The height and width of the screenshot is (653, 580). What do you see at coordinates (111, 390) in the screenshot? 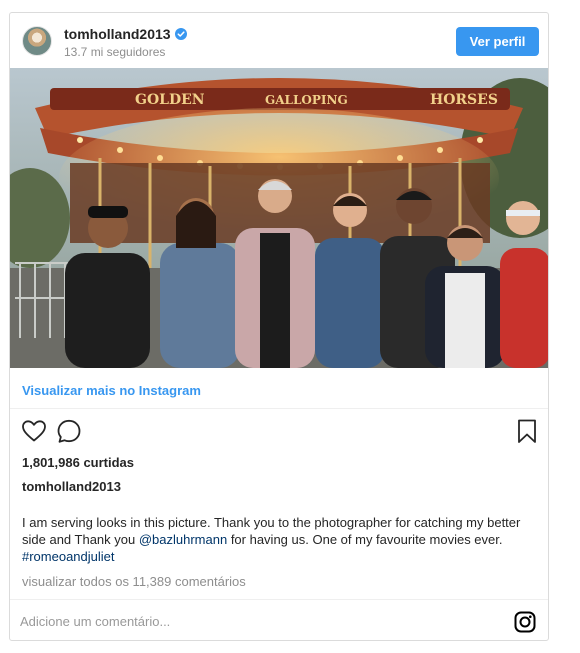
I see `view-more-on-instagram-link: Visualizar mais no Instagram` at bounding box center [111, 390].